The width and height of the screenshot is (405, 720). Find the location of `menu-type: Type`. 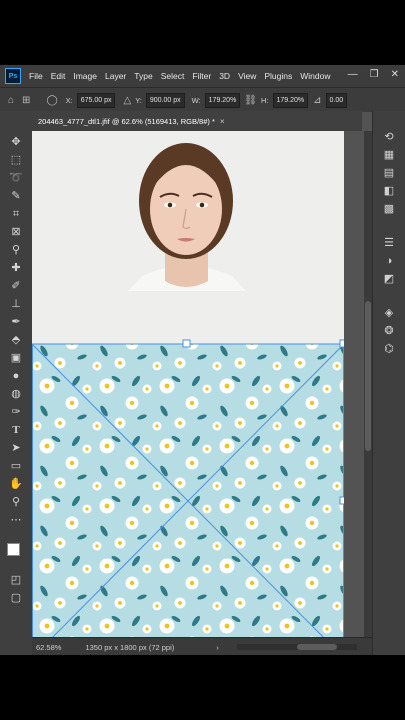

menu-type: Type is located at coordinates (143, 76).